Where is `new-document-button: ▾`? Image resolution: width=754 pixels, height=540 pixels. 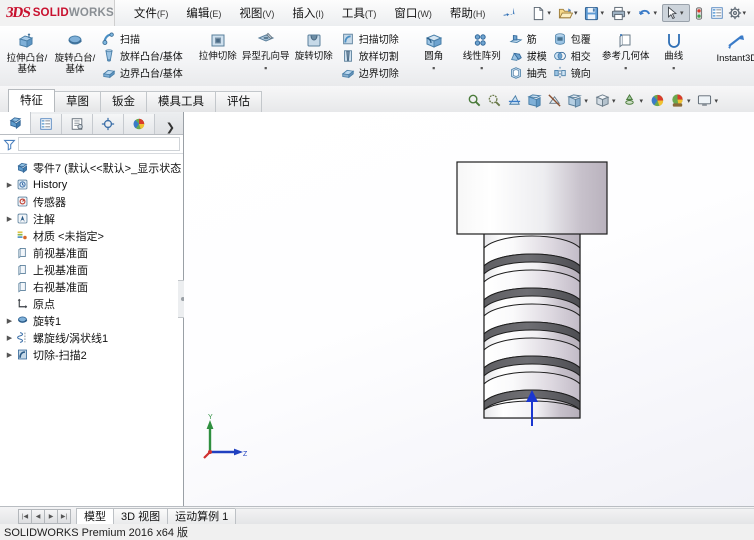
new-document-button: ▾ is located at coordinates (542, 13).